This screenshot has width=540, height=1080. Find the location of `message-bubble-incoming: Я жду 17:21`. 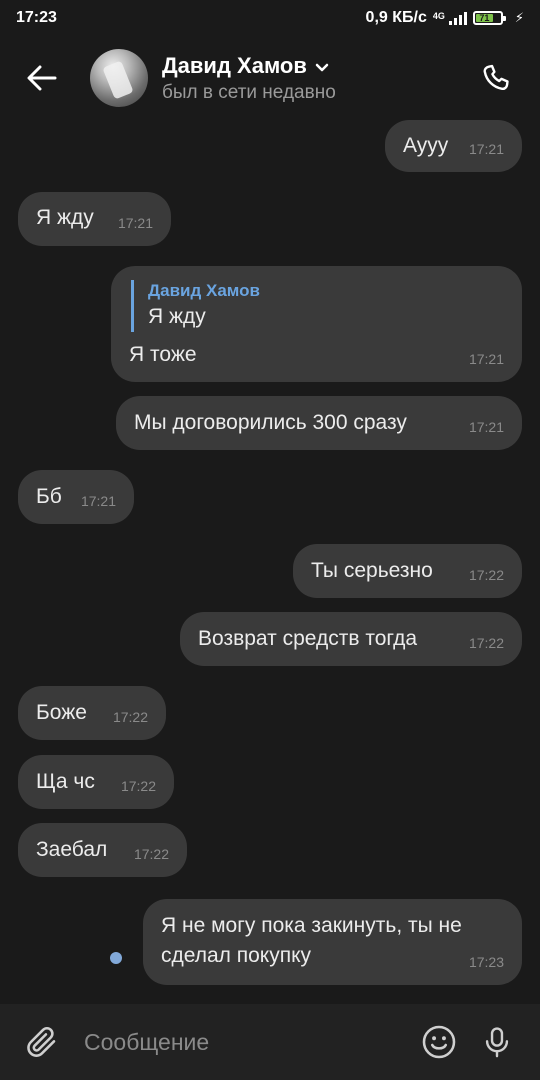

message-bubble-incoming: Я жду 17:21 is located at coordinates (94, 219).